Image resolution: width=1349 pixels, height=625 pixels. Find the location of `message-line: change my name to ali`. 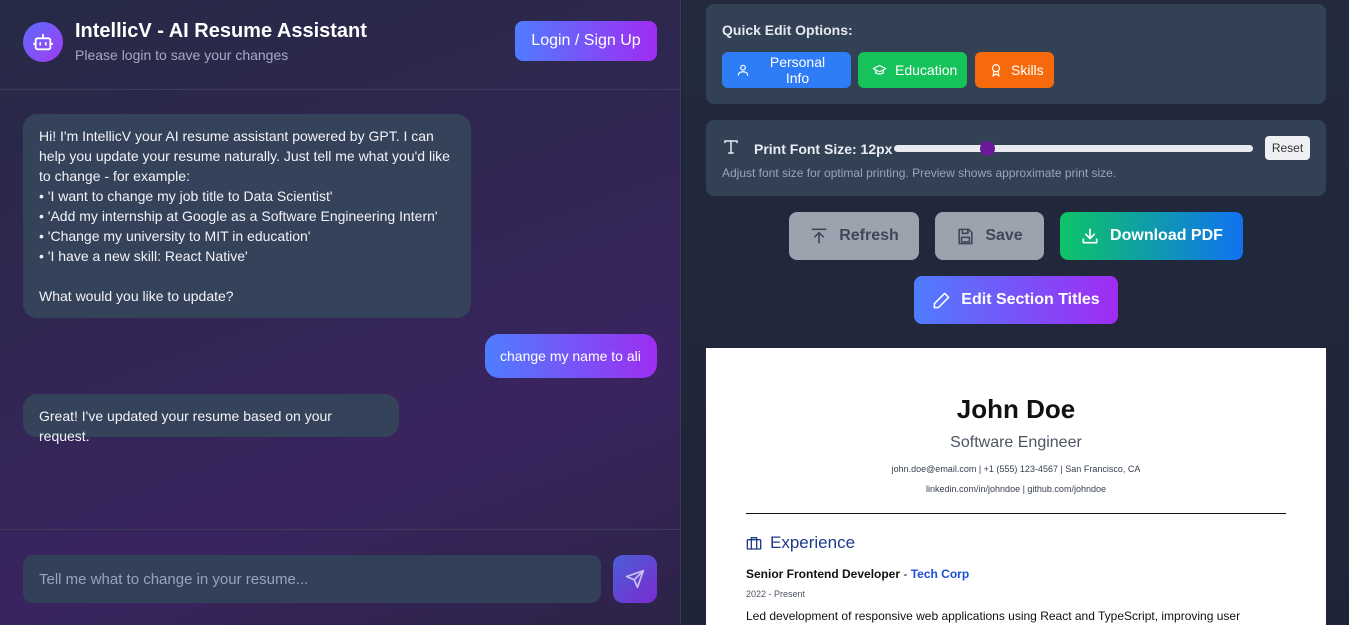

message-line: change my name to ali is located at coordinates (570, 356).